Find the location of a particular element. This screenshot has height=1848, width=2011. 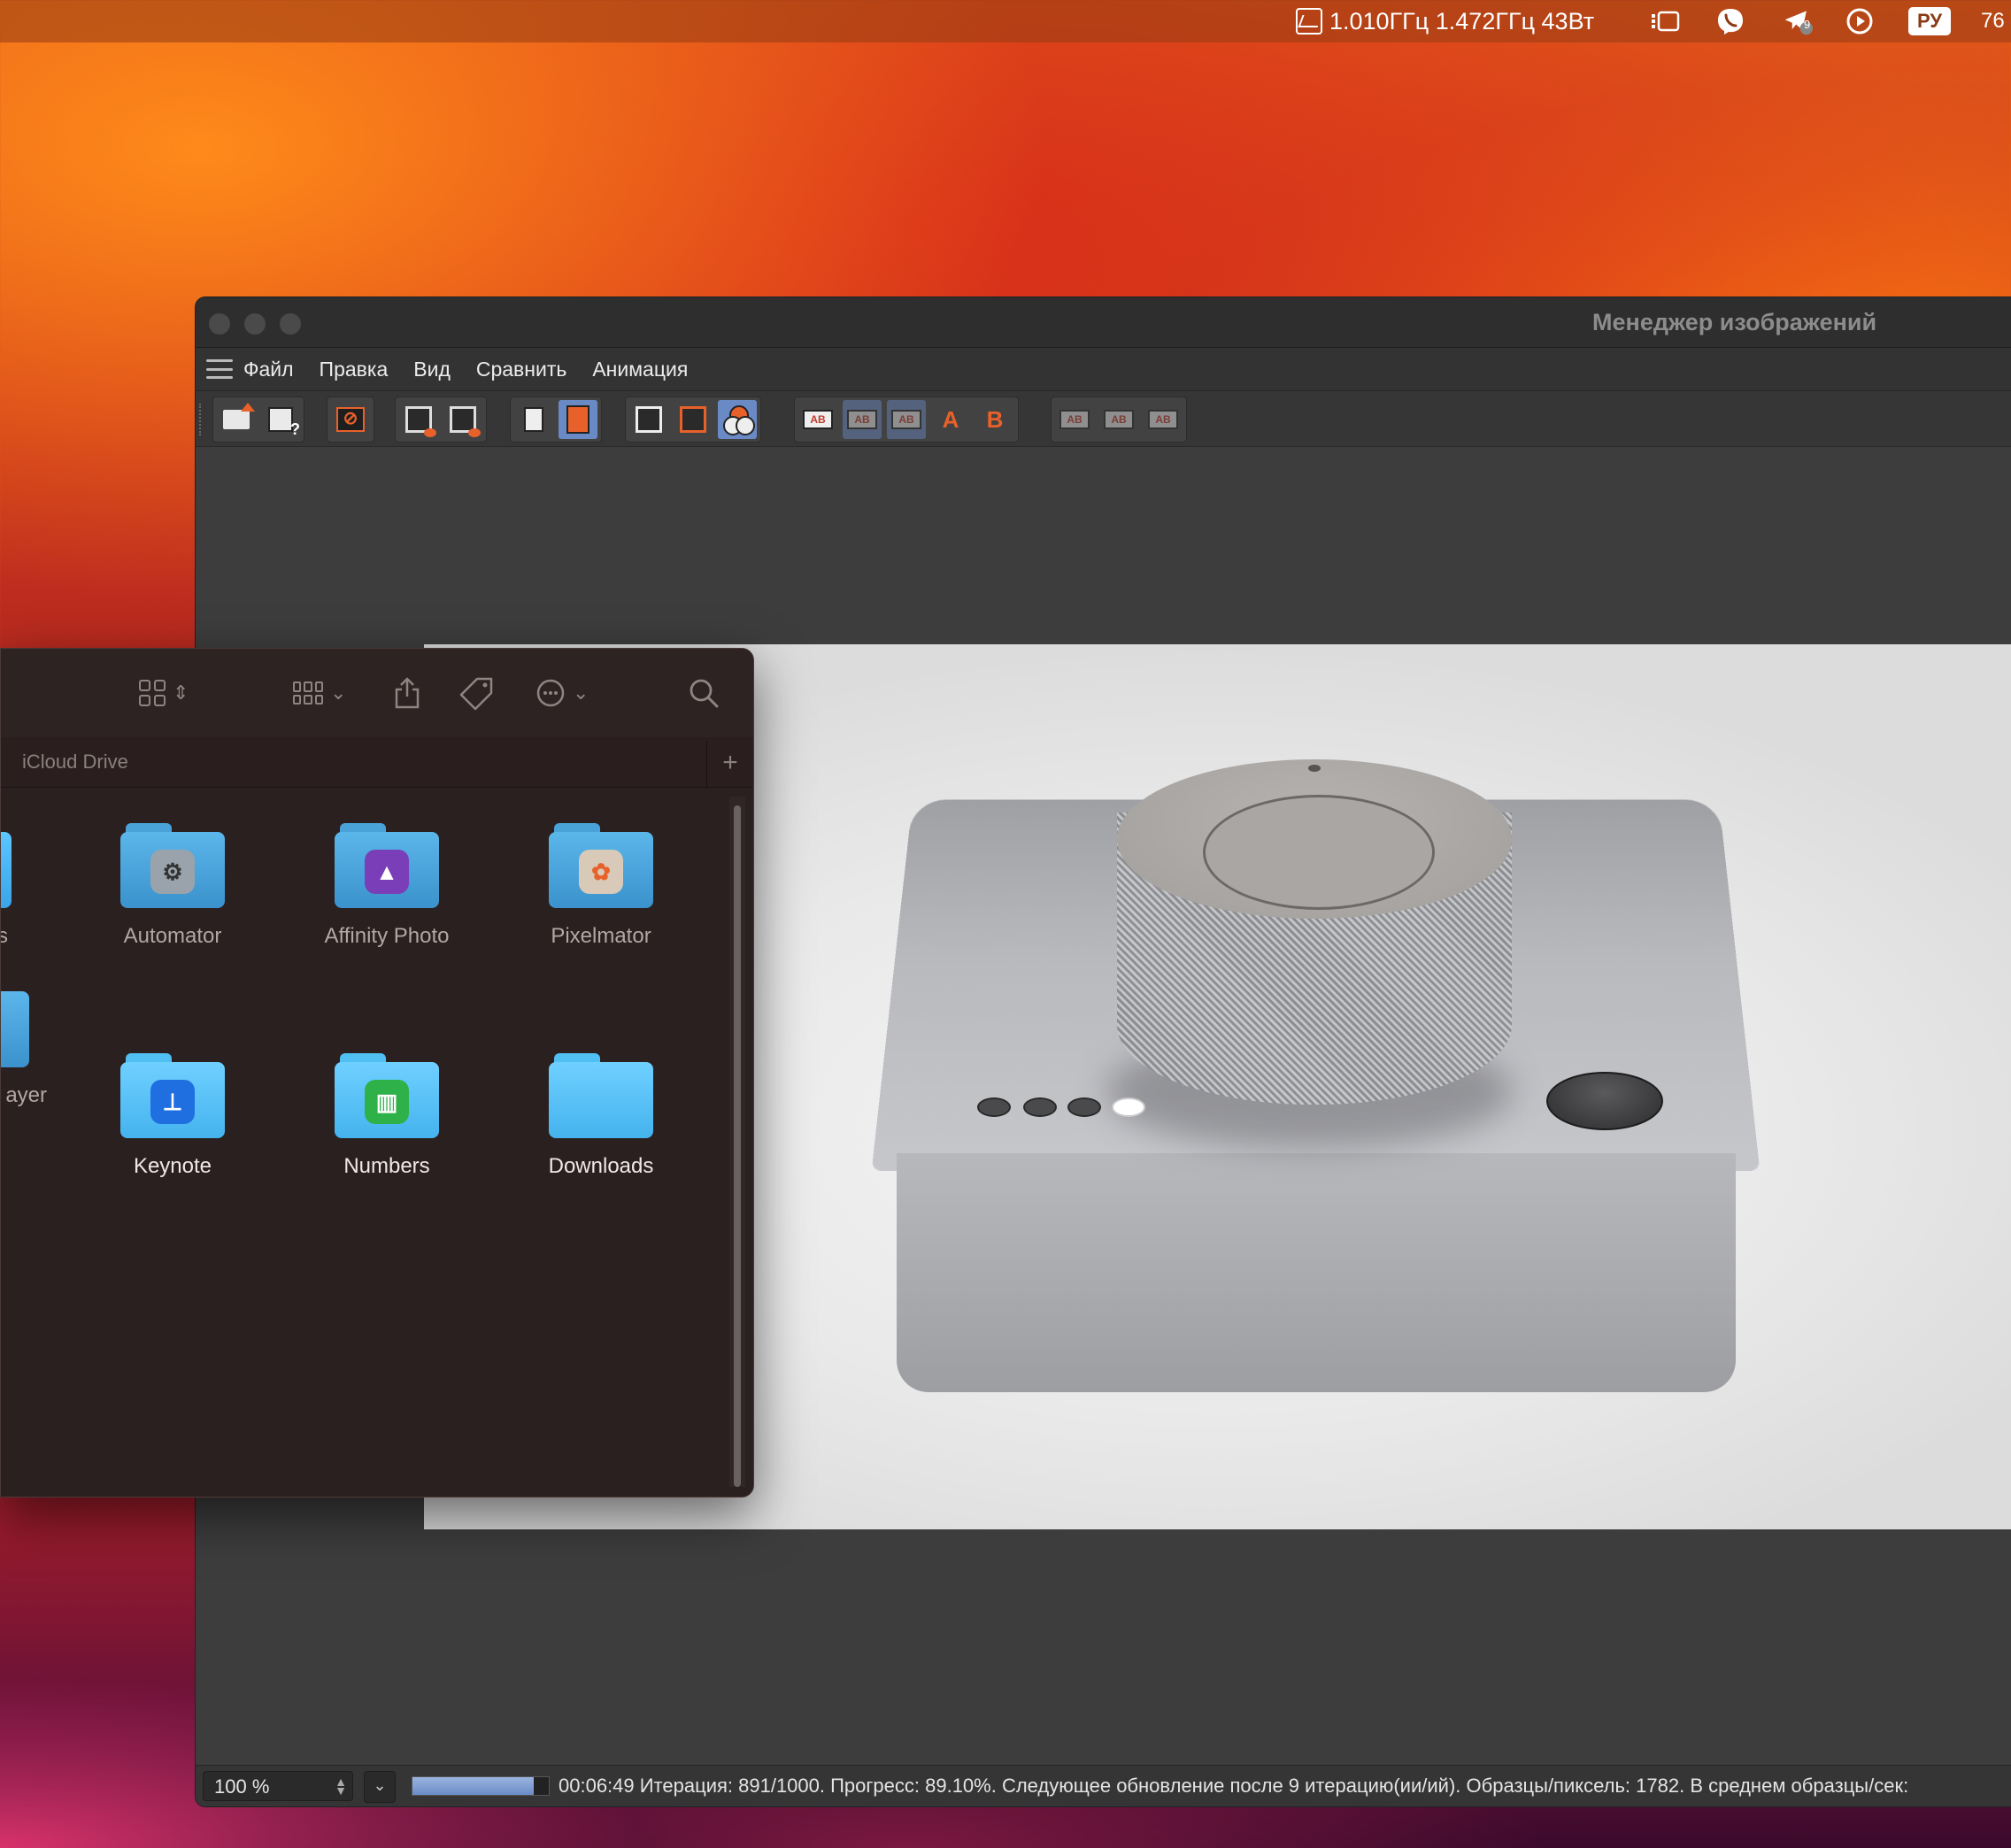

tag-button is located at coordinates (477, 693).